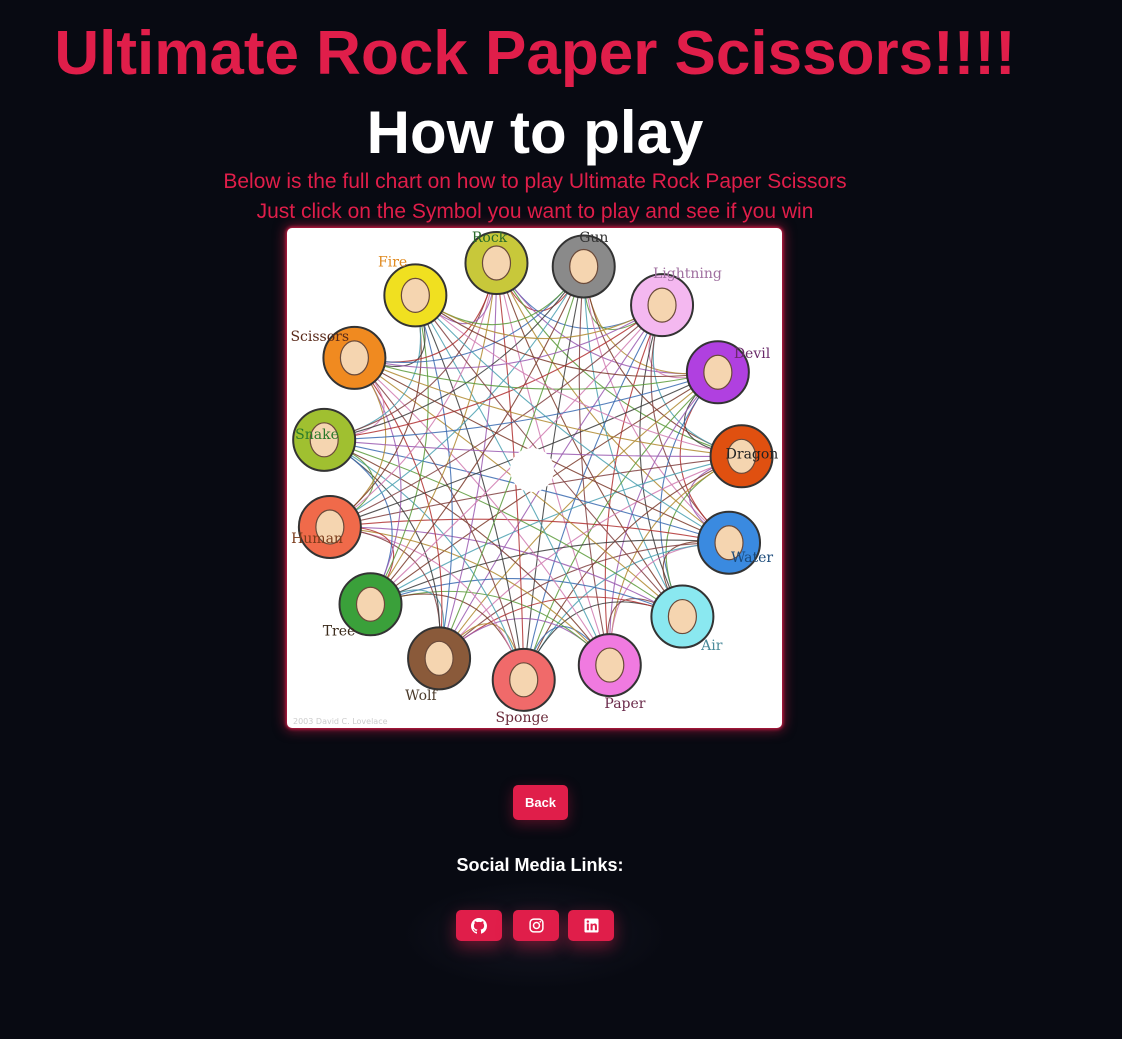 The width and height of the screenshot is (1122, 1039). Describe the element at coordinates (752, 455) in the screenshot. I see `symbol-label: Dragon` at that location.